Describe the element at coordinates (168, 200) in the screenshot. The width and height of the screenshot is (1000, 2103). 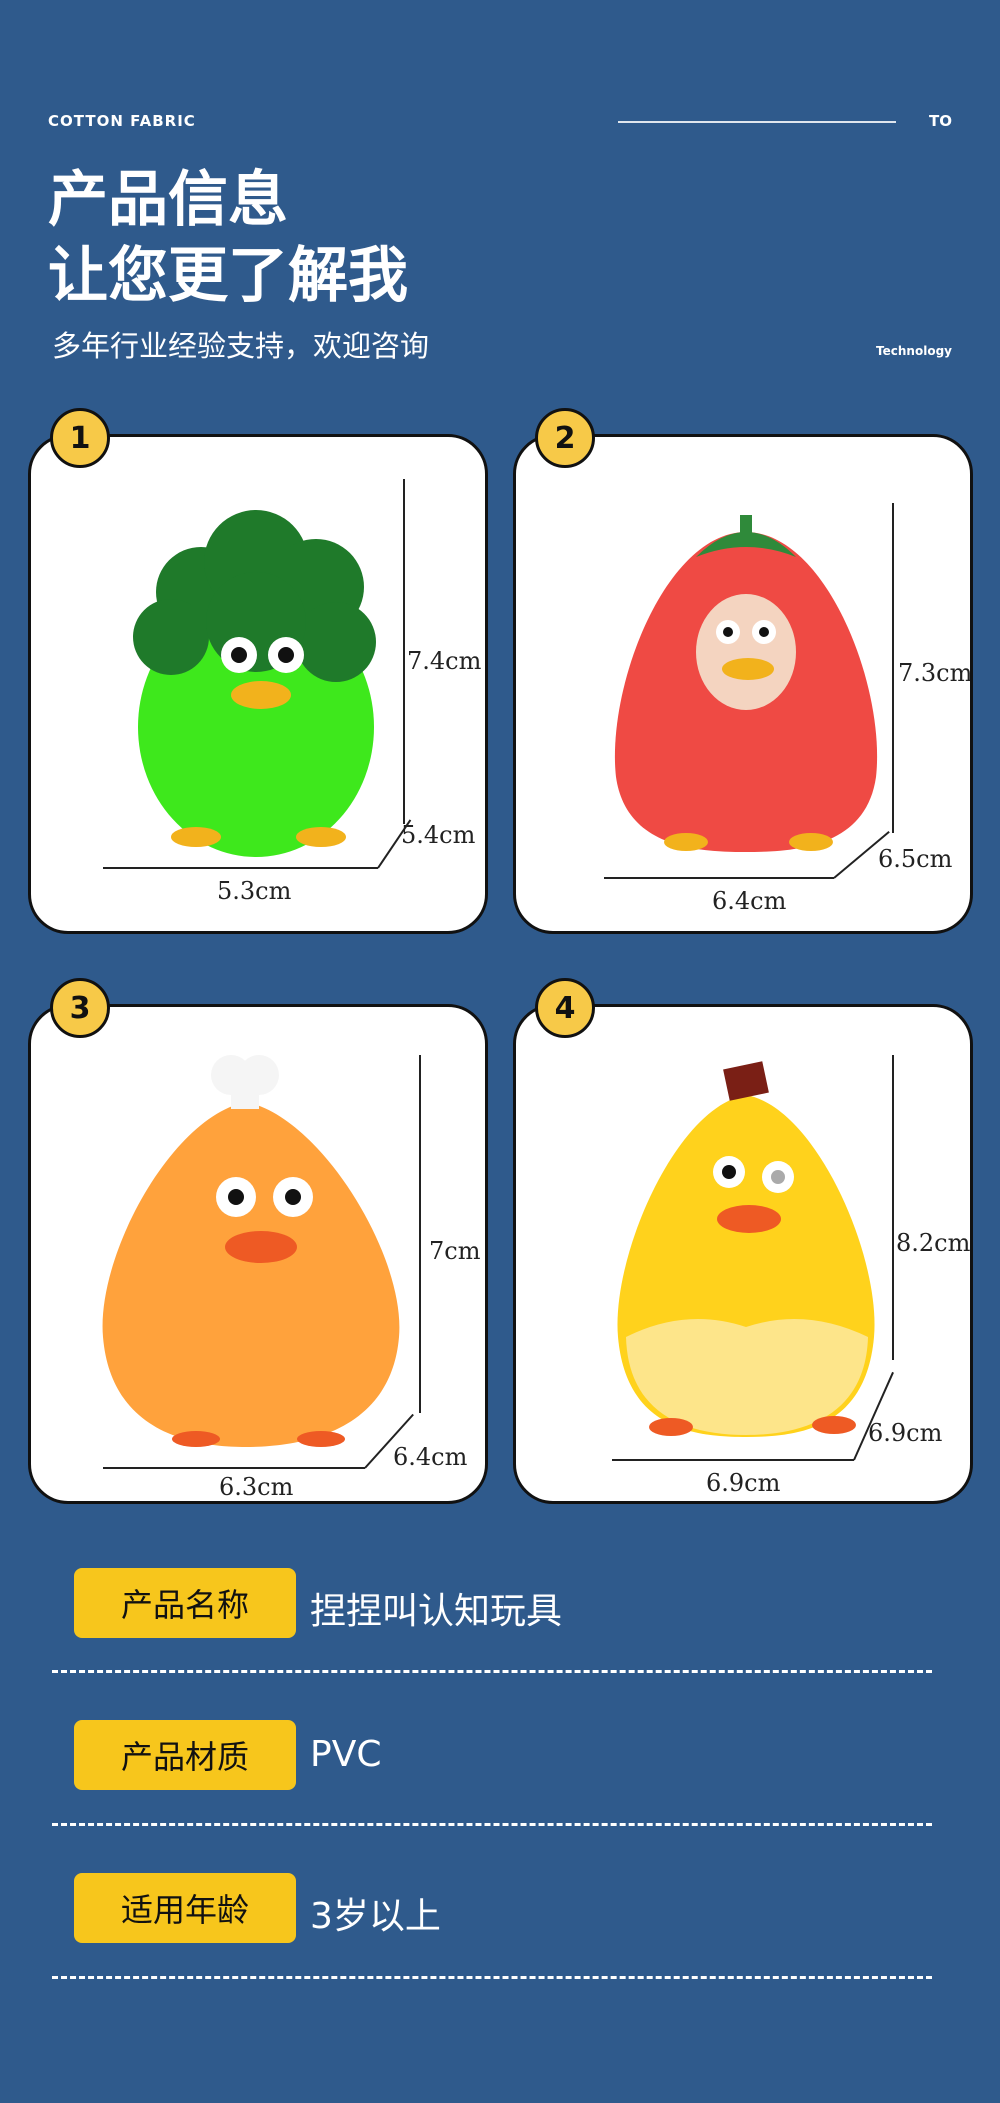
I see `title-line-1: 产品信息` at that location.